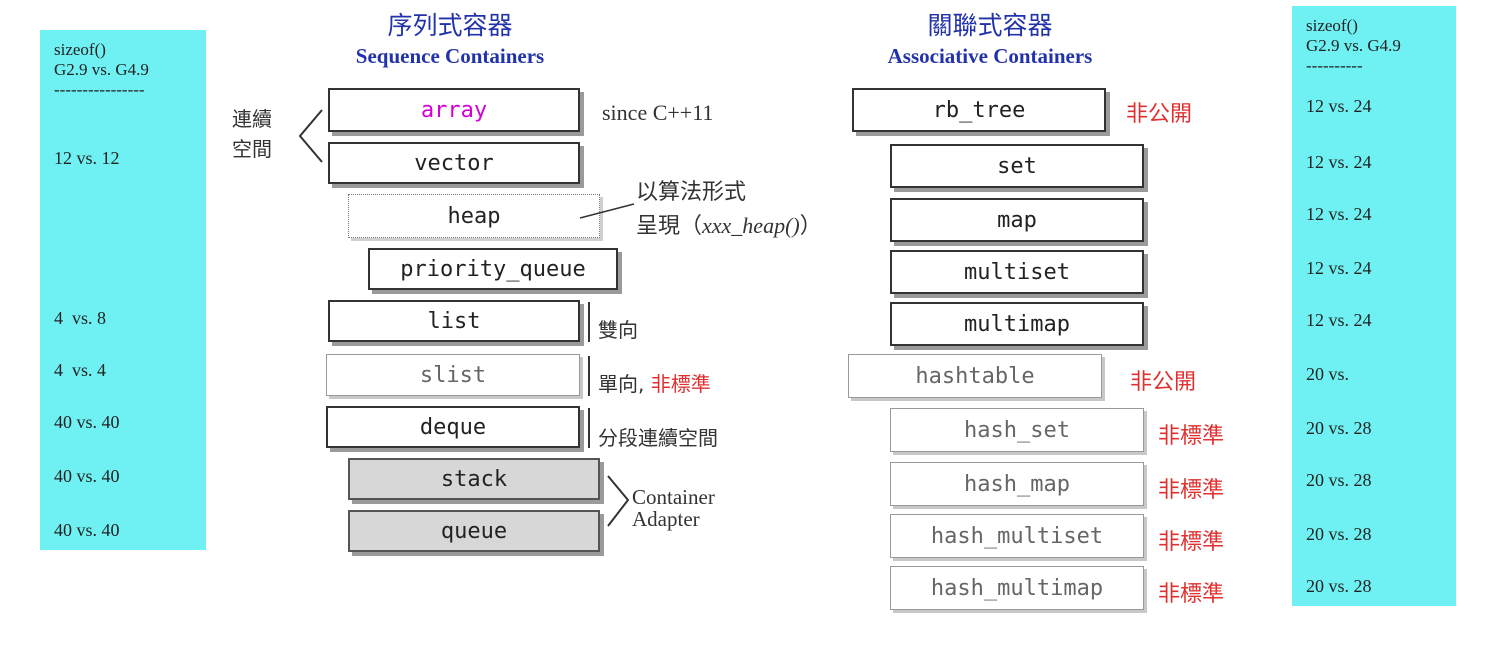 The image size is (1494, 660). What do you see at coordinates (1017, 272) in the screenshot?
I see `box-multiset: multiset` at bounding box center [1017, 272].